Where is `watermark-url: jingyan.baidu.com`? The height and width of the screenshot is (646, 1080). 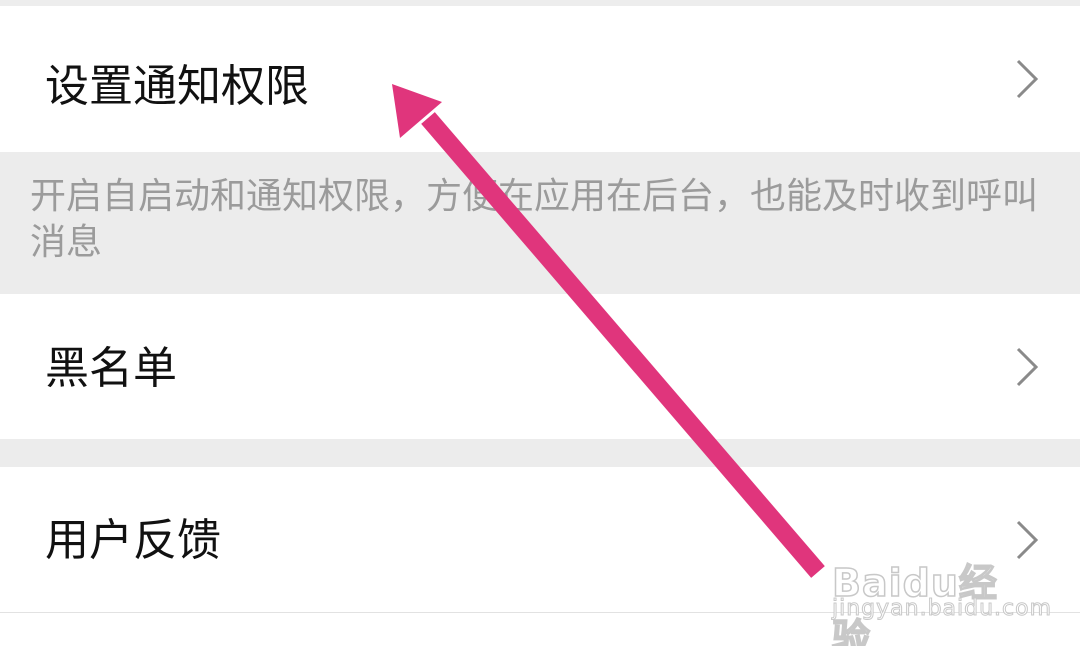 watermark-url: jingyan.baidu.com is located at coordinates (942, 609).